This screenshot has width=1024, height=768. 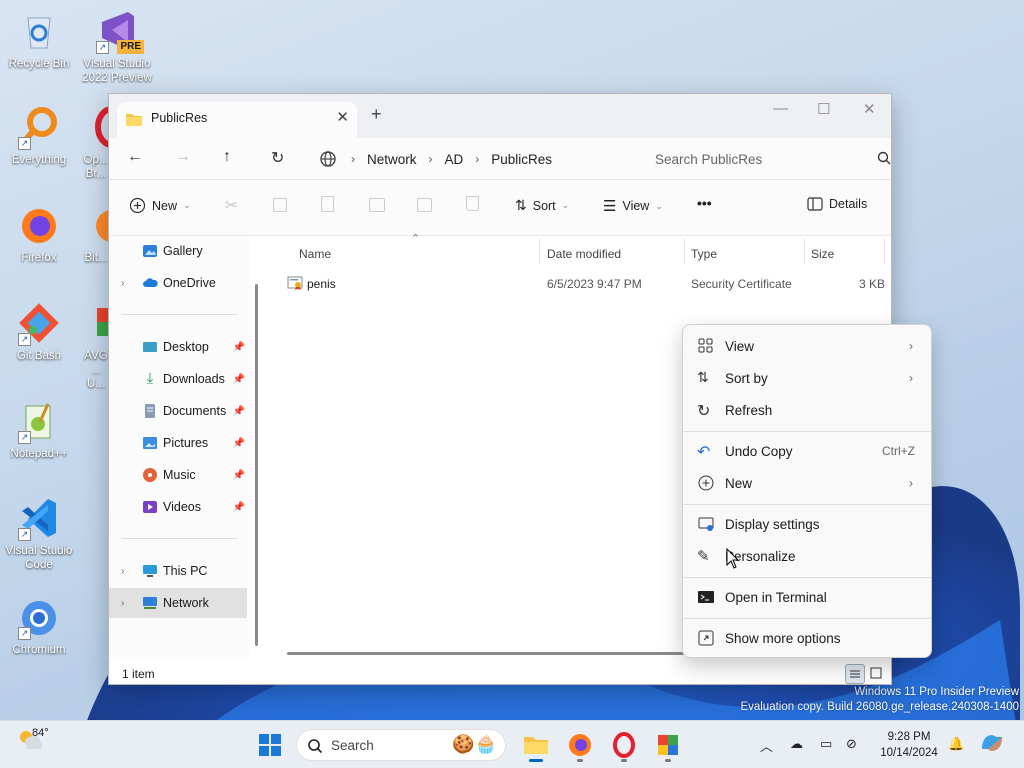 I want to click on taskbar-opera, so click(x=624, y=745).